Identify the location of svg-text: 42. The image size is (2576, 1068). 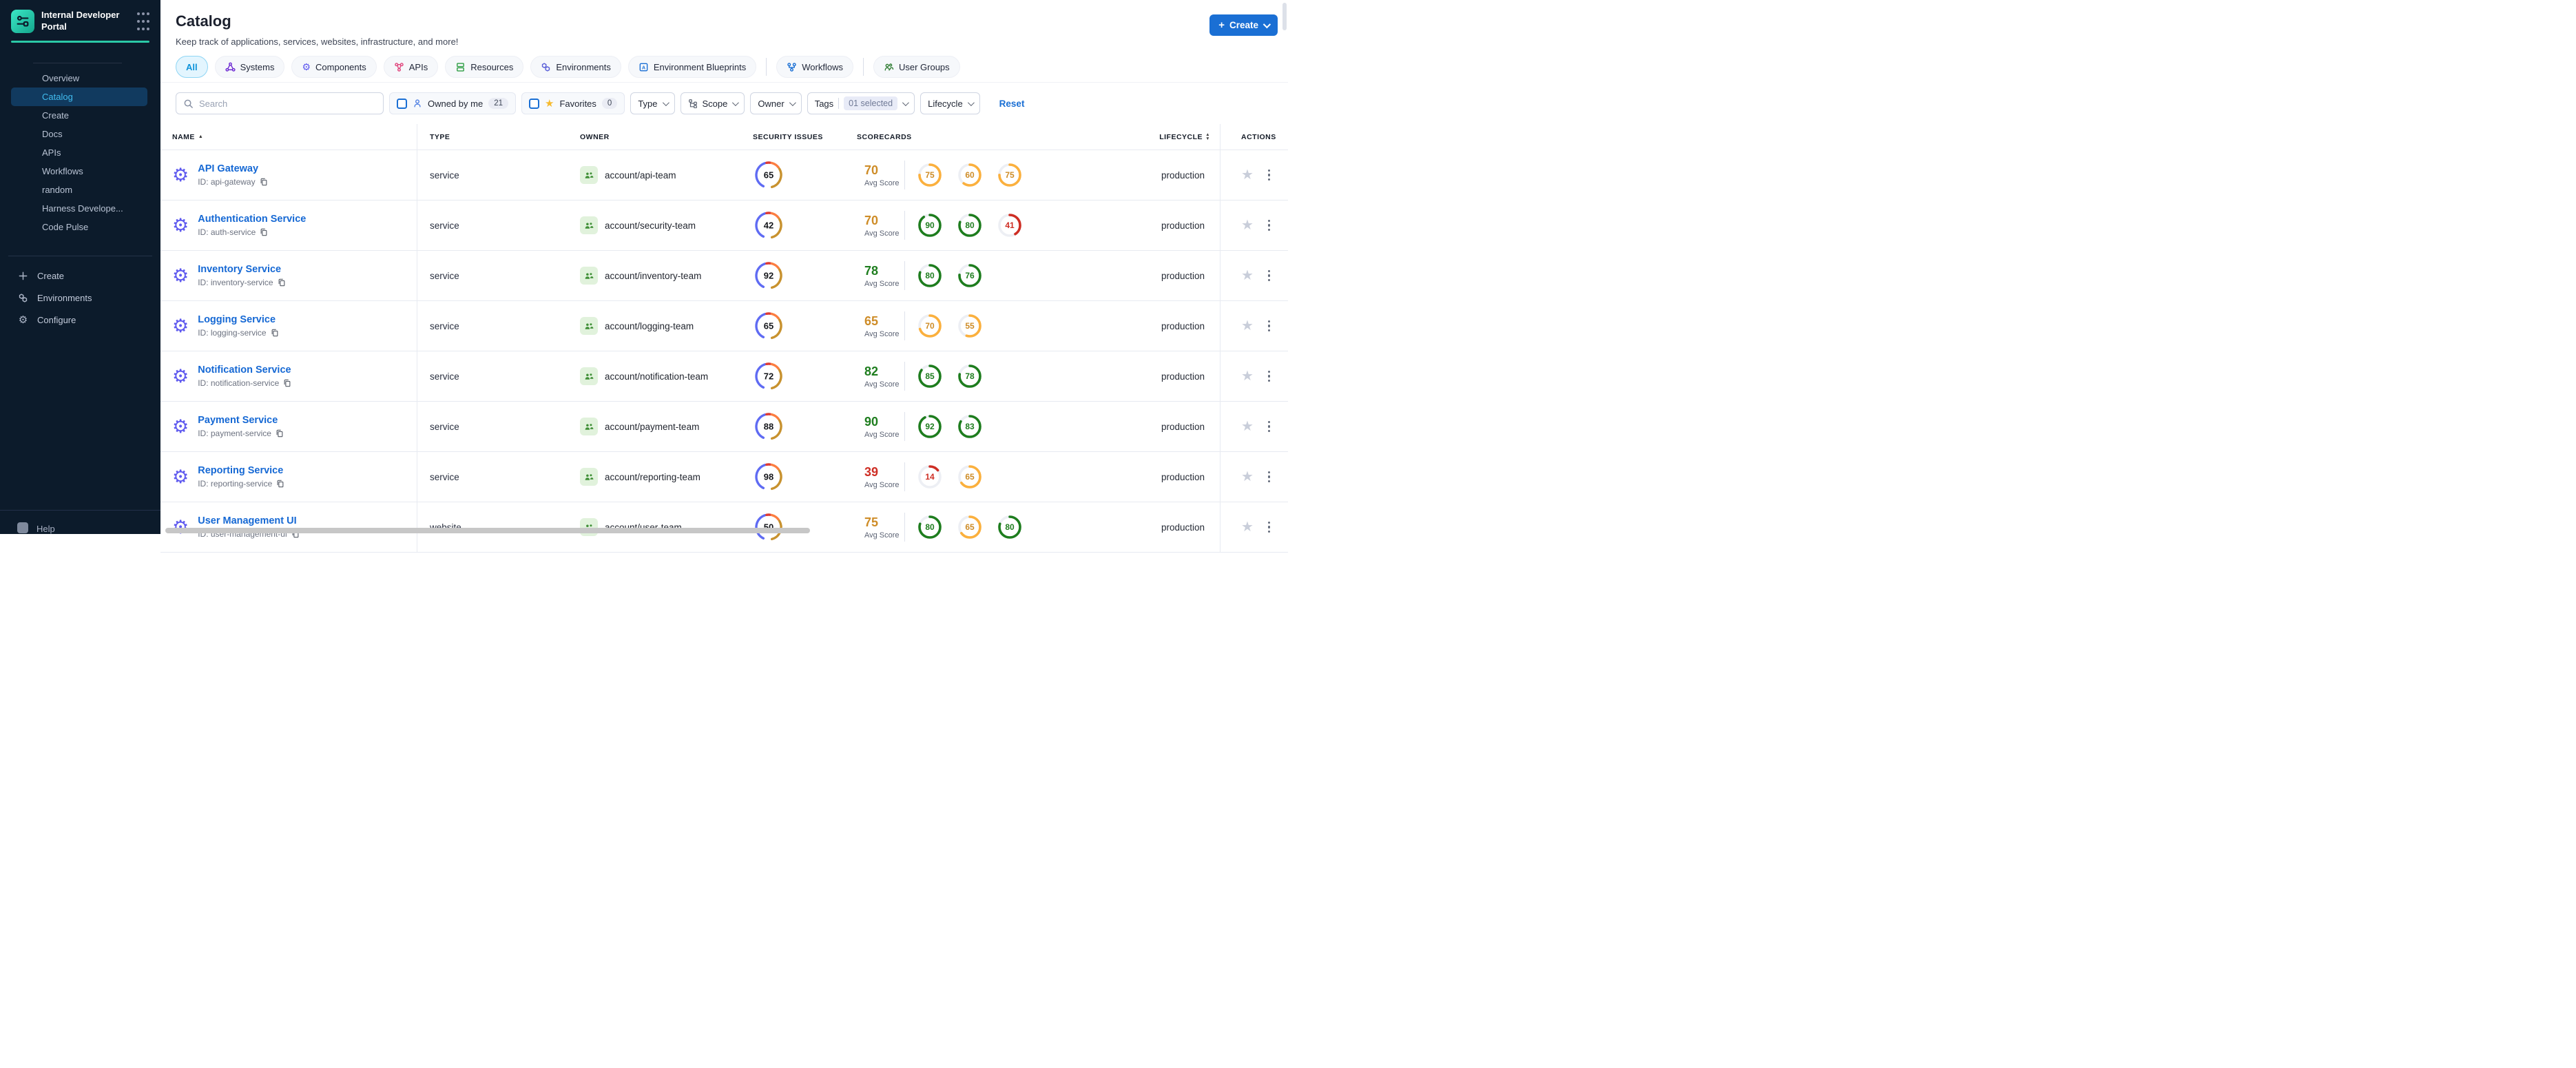
(768, 226).